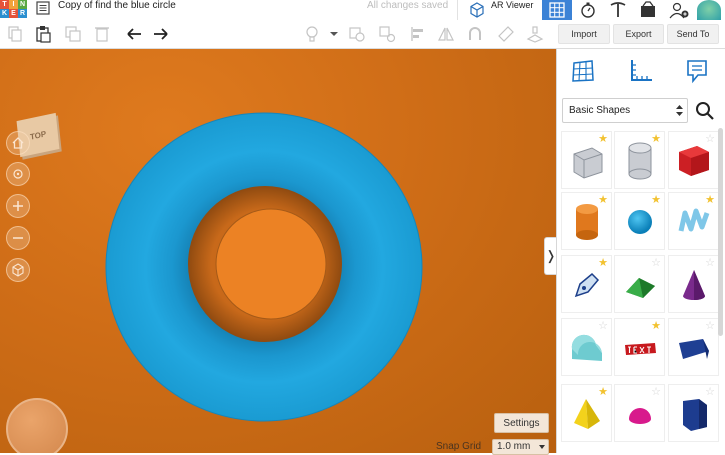  Describe the element at coordinates (13, 13) in the screenshot. I see `logo-letter: E` at that location.